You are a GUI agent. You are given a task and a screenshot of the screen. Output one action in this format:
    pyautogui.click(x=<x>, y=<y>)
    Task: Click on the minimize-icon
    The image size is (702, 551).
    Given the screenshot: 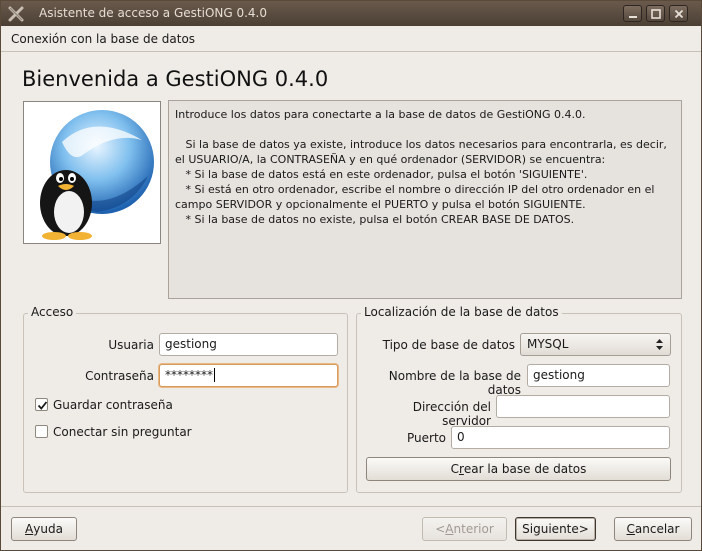 What is the action you would take?
    pyautogui.click(x=633, y=17)
    